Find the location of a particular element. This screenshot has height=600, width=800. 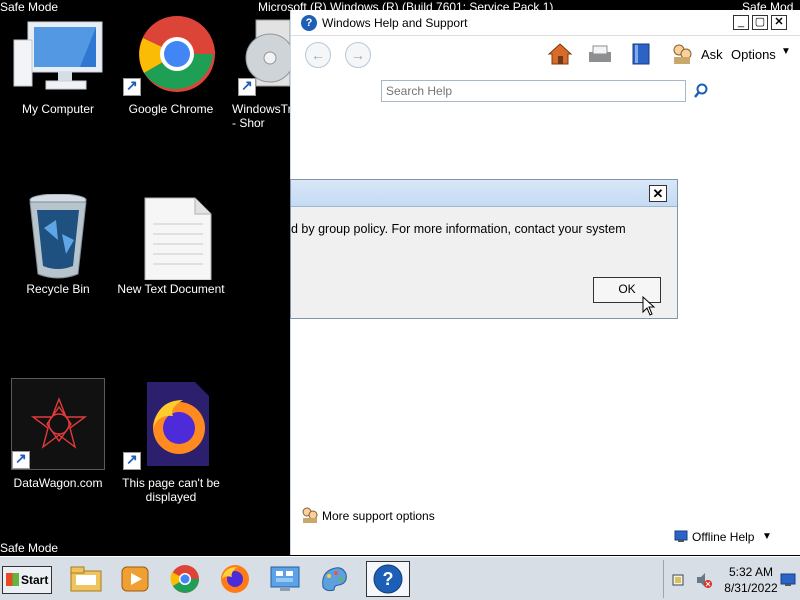

show-desktop-icon is located at coordinates (788, 581).